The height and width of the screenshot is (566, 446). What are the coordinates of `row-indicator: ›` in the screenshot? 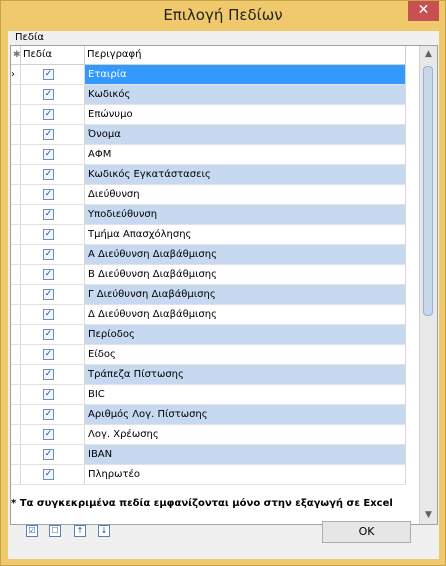 It's located at (16, 74).